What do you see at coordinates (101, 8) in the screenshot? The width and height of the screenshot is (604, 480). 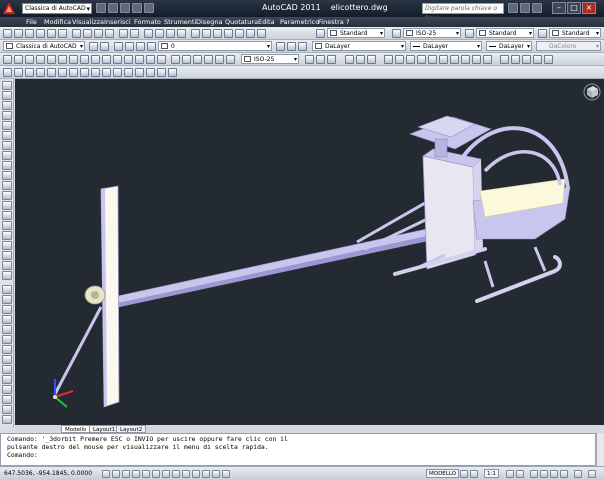 I see `qnew-icon` at bounding box center [101, 8].